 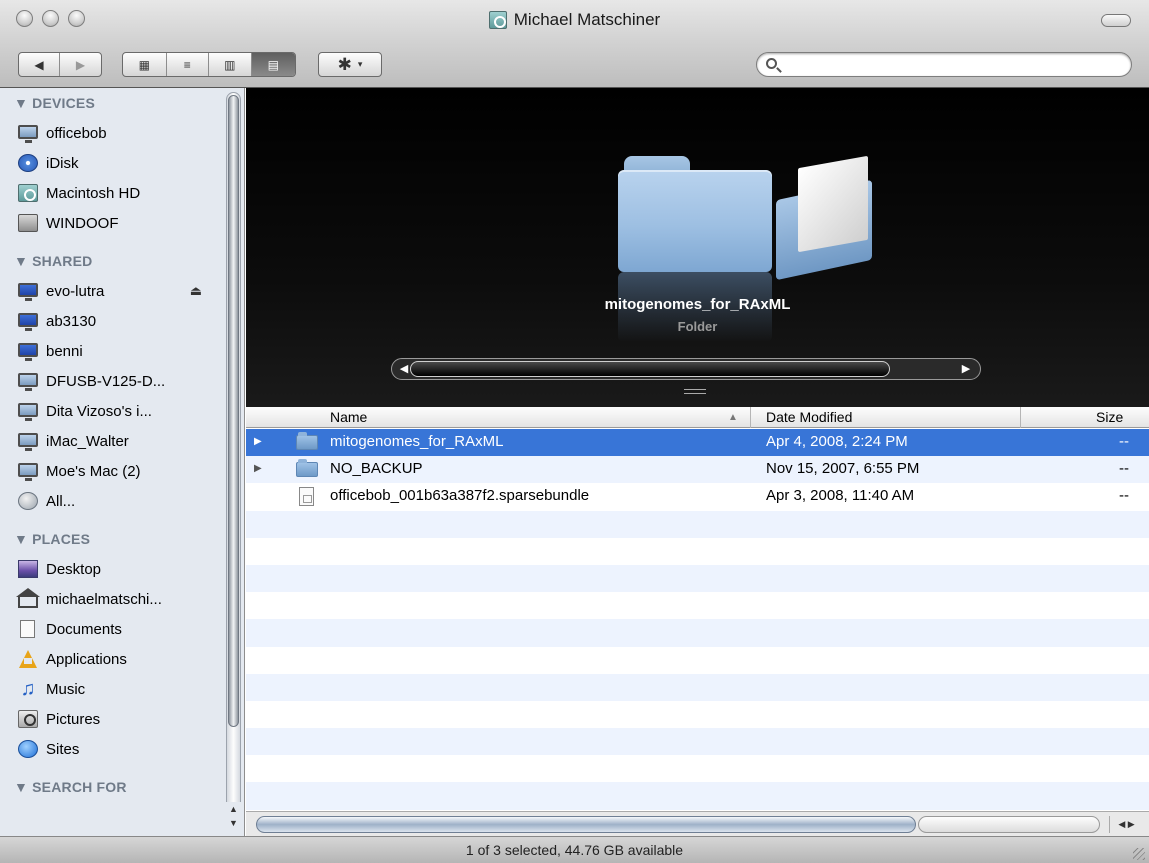 What do you see at coordinates (93, 193) in the screenshot?
I see `sidebar-item-label: Macintosh HD` at bounding box center [93, 193].